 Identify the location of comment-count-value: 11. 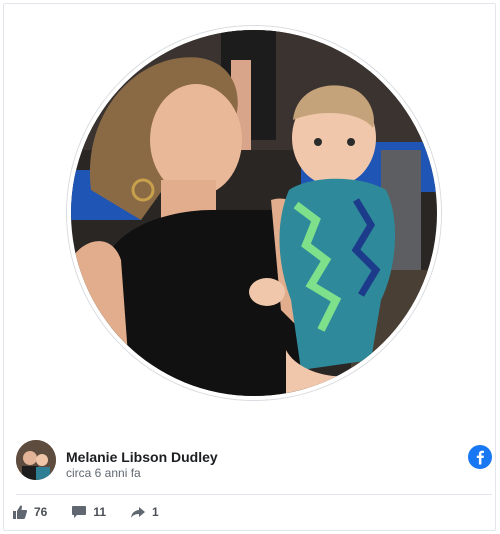
(100, 512).